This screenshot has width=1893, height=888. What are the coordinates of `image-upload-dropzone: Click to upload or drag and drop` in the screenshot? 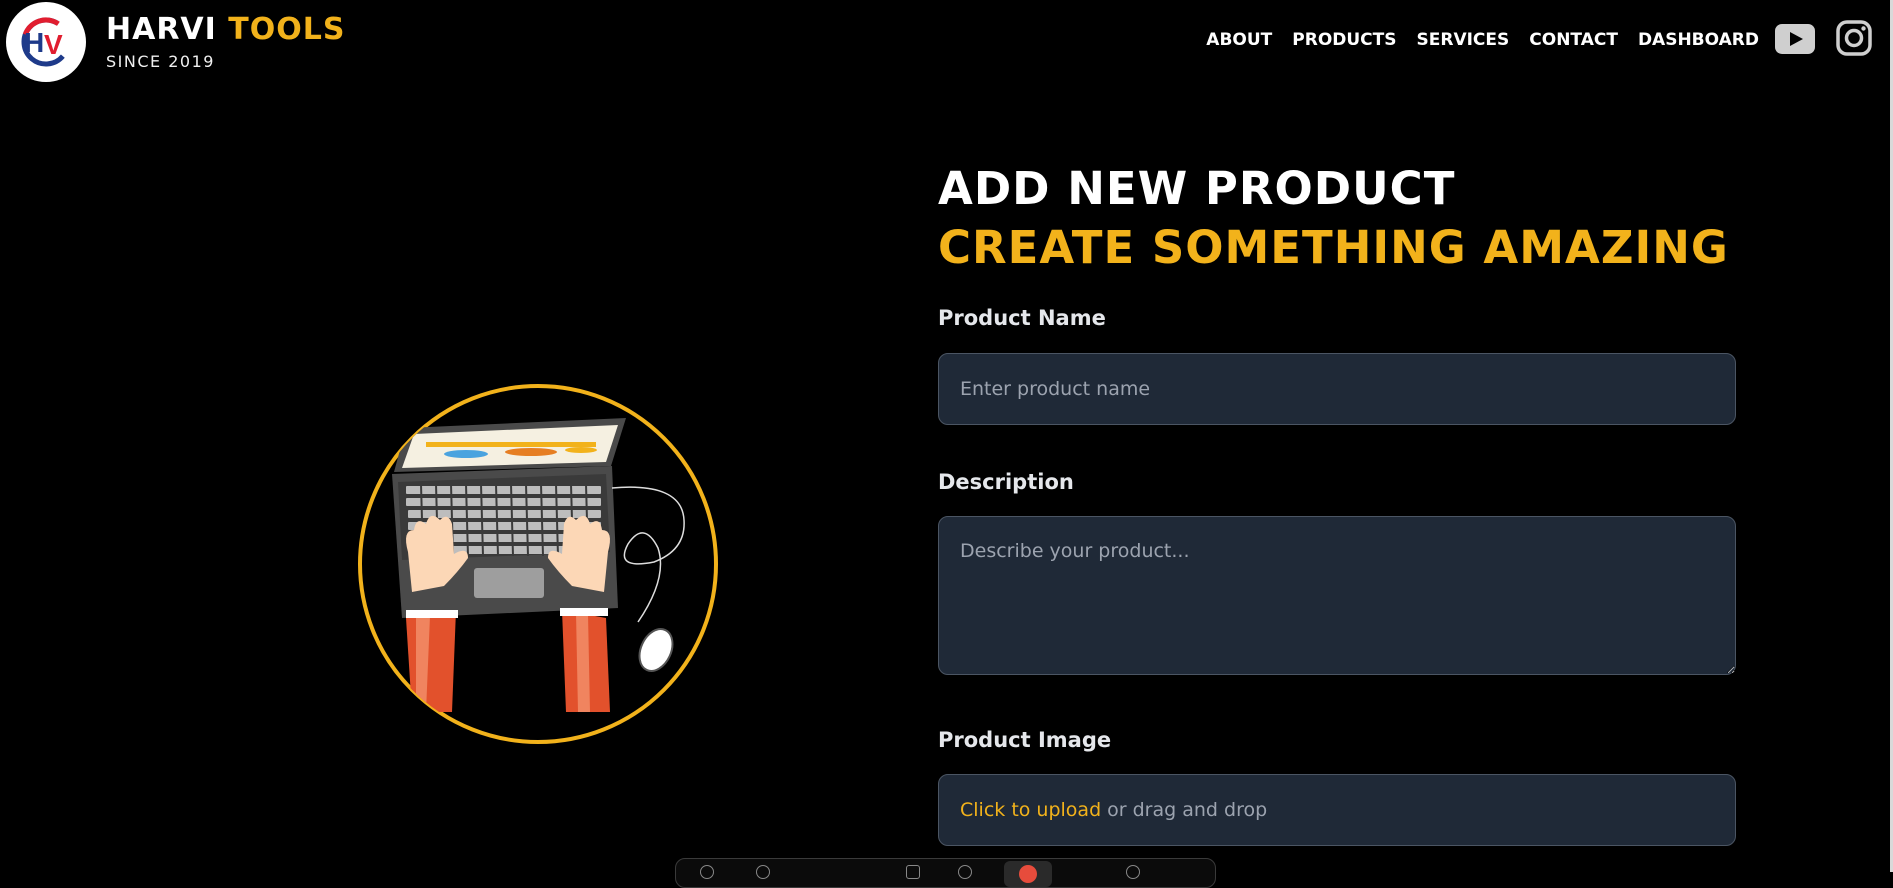 It's located at (1337, 810).